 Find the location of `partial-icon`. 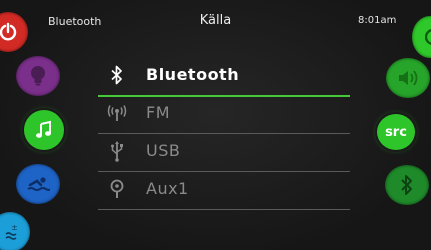

partial-icon is located at coordinates (428, 37).